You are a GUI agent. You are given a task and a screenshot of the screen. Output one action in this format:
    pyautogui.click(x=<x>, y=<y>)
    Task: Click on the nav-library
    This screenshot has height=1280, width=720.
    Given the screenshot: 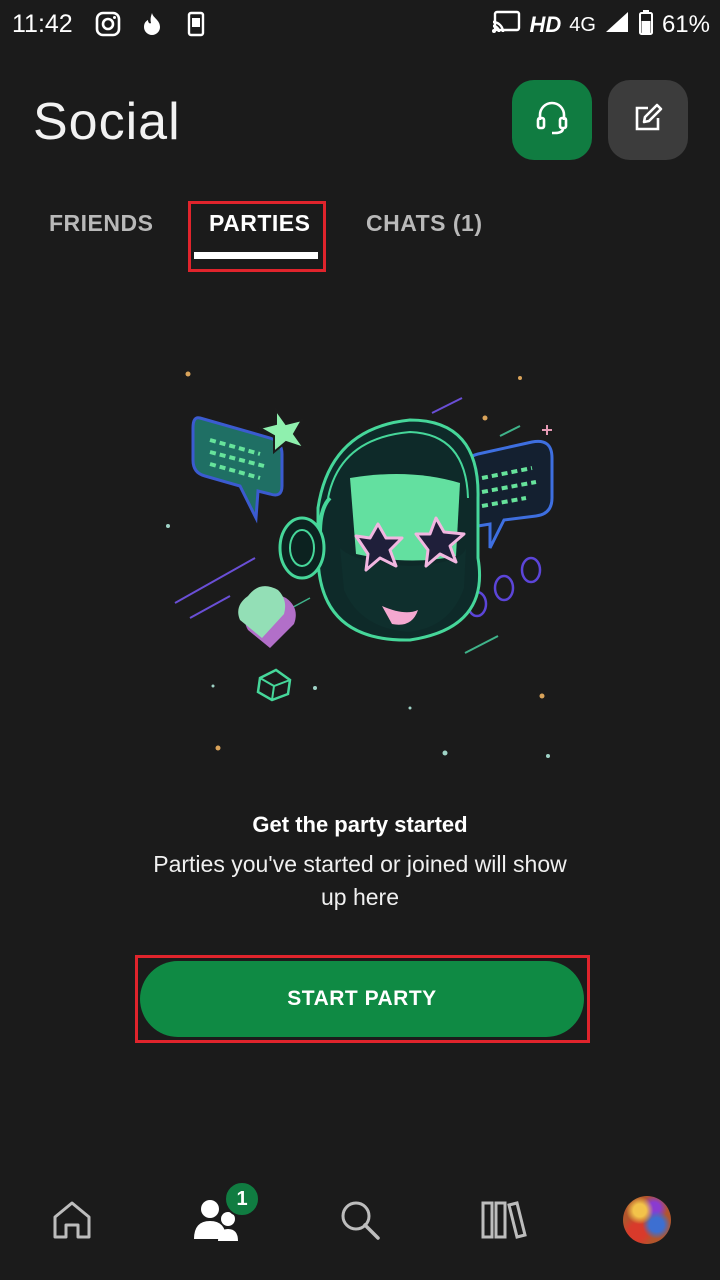 What is the action you would take?
    pyautogui.click(x=504, y=1222)
    